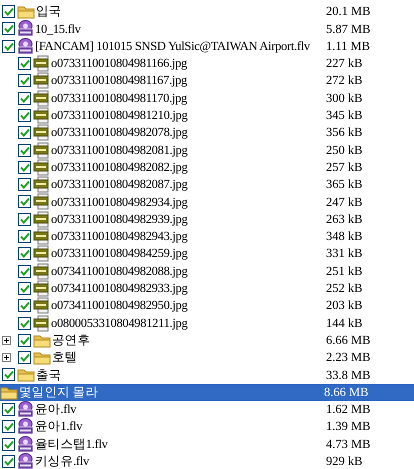  What do you see at coordinates (119, 271) in the screenshot?
I see `file-name: o0734110010804982088.jpg` at bounding box center [119, 271].